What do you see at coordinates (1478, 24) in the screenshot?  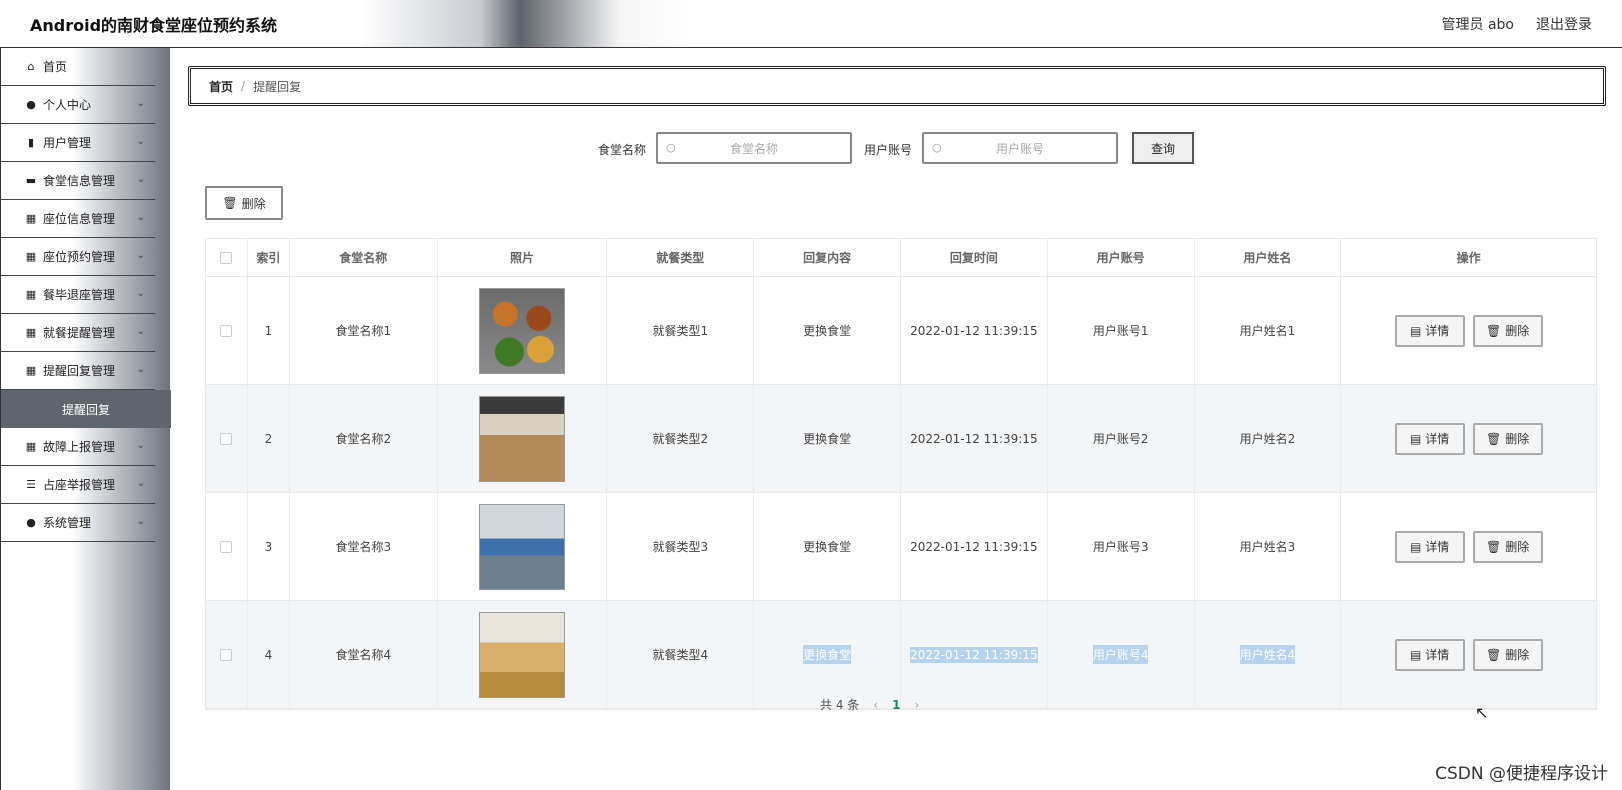 I see `admin-user-label: 管理员 abo` at bounding box center [1478, 24].